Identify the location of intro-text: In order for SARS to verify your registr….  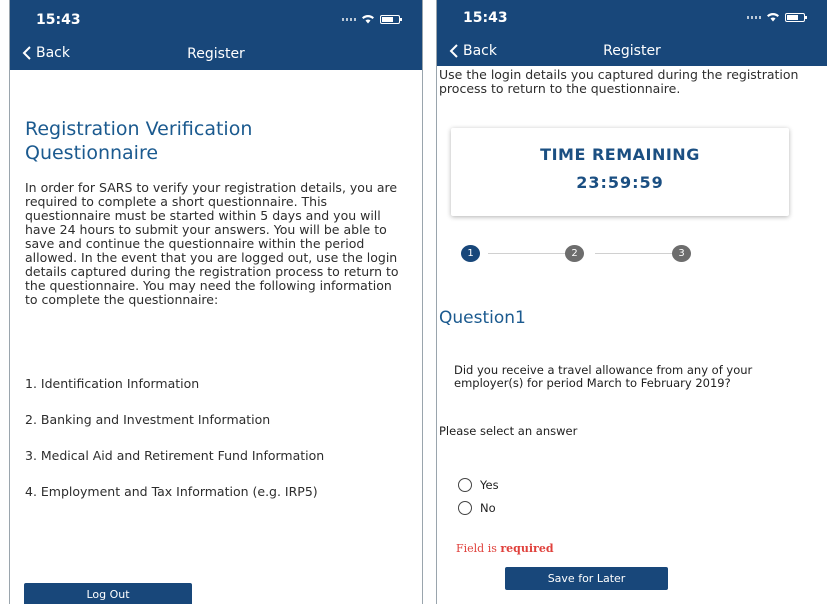
(212, 243).